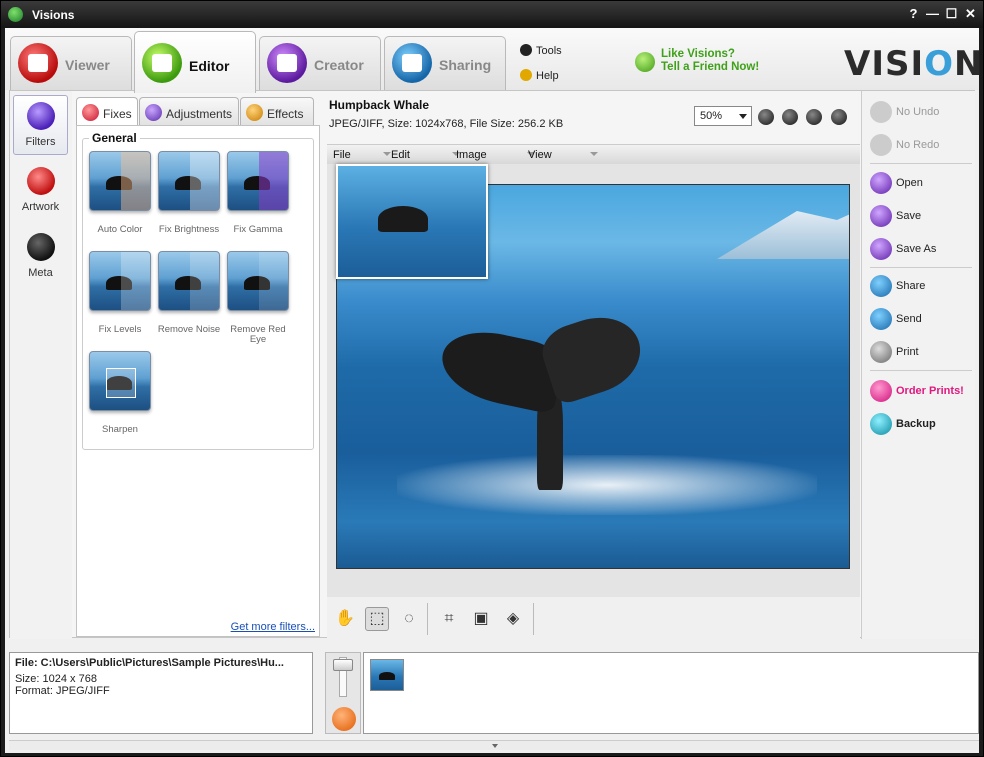  Describe the element at coordinates (465, 65) in the screenshot. I see `tab-label: Sharing` at that location.